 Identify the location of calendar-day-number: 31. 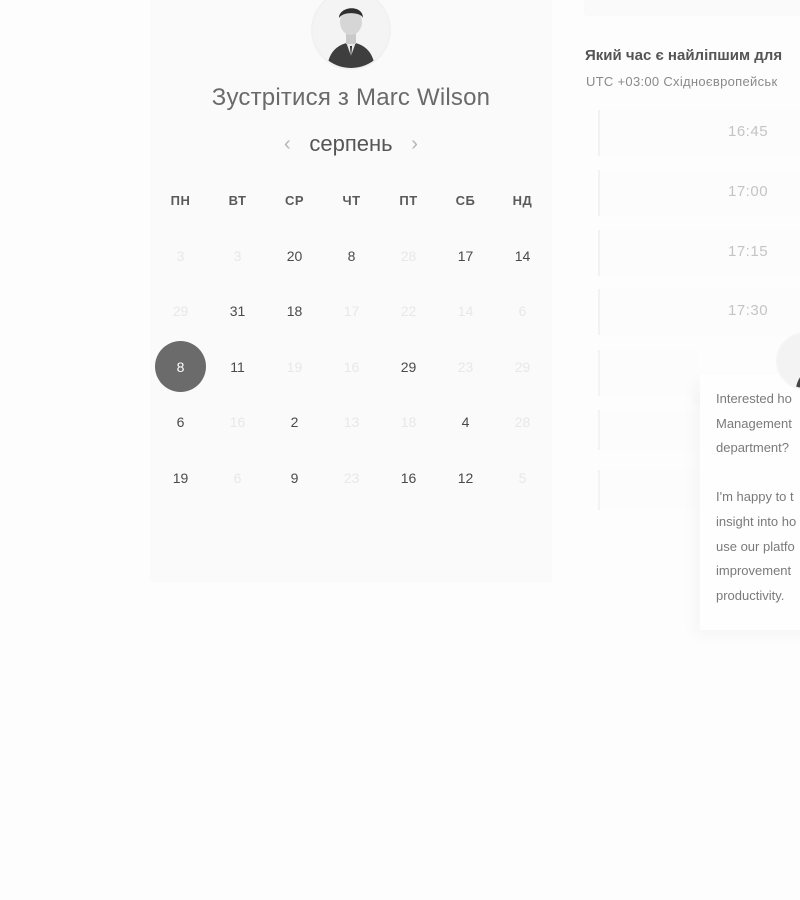
(237, 311).